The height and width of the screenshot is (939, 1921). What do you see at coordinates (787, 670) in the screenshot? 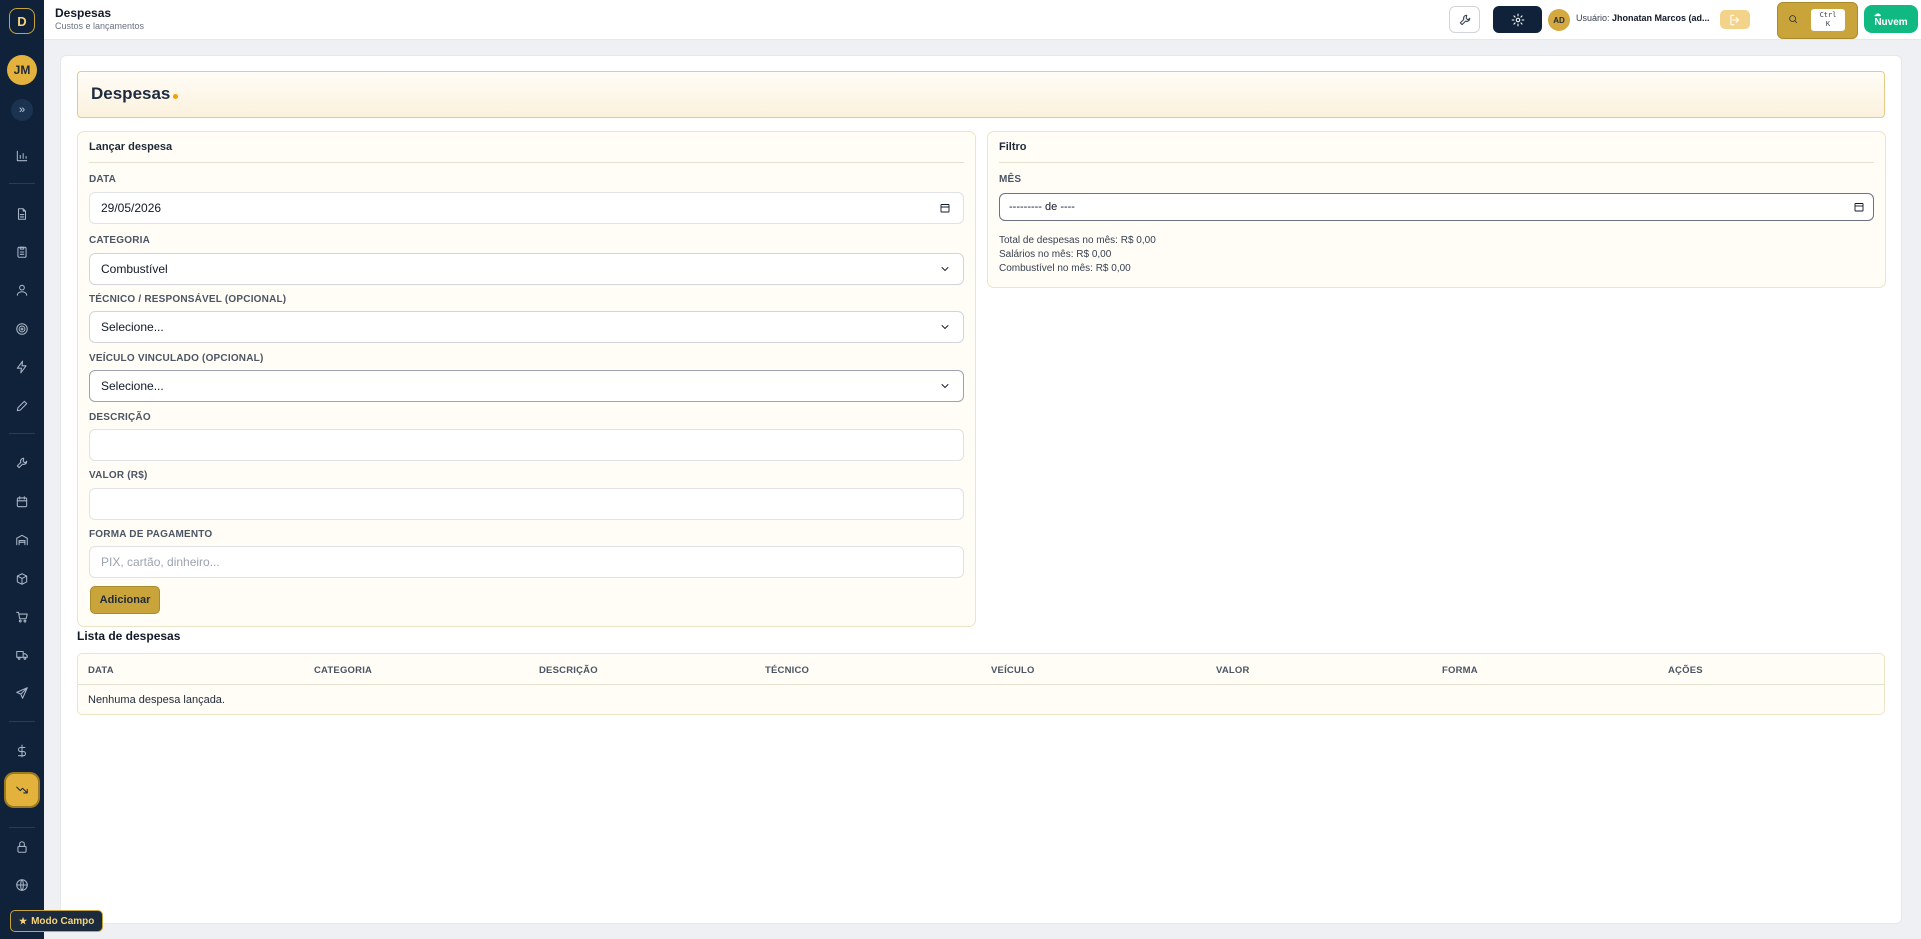
I see `column-header-technician: TÉCNICO` at bounding box center [787, 670].